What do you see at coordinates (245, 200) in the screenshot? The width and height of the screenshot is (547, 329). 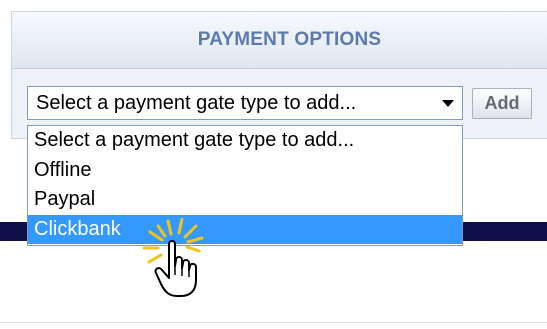 I see `dropdown-option-paypal: Paypal` at bounding box center [245, 200].